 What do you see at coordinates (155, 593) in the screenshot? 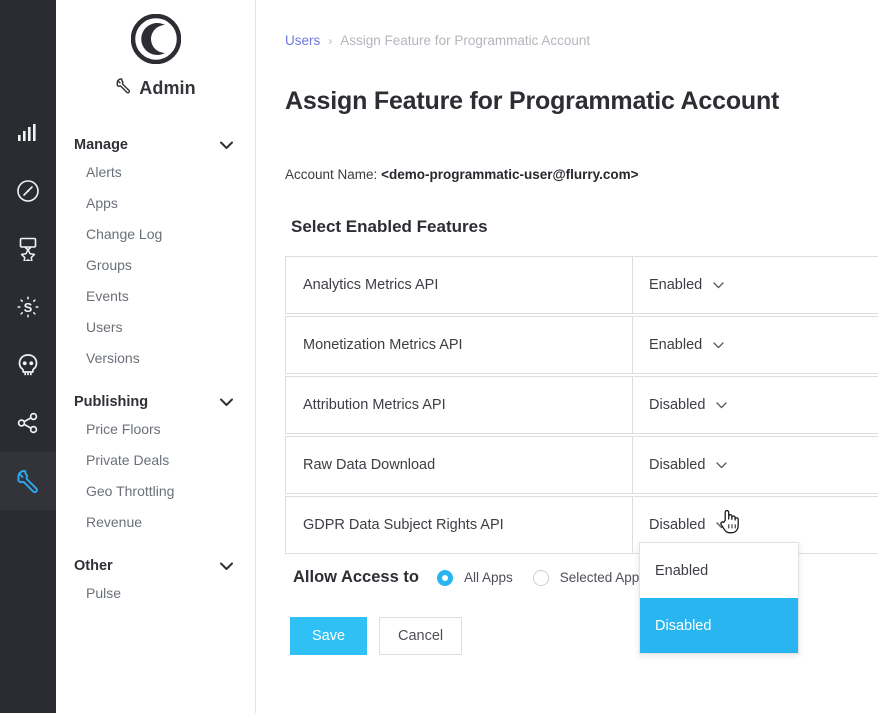
I see `sidebar-item-pulse: Pulse` at bounding box center [155, 593].